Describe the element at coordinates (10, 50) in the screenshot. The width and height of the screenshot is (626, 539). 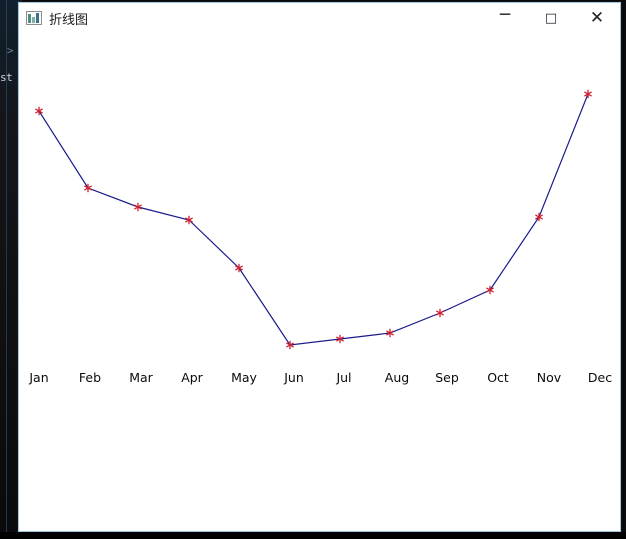
I see `terminal-prompt-glyph: >` at that location.